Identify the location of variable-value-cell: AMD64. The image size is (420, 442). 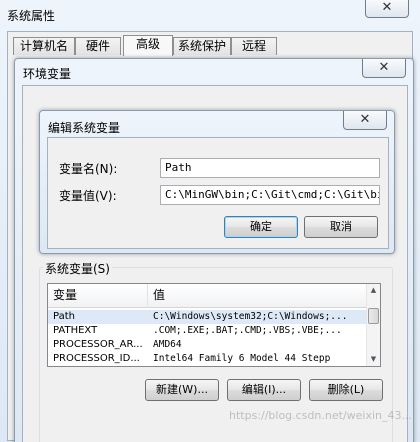
(167, 344).